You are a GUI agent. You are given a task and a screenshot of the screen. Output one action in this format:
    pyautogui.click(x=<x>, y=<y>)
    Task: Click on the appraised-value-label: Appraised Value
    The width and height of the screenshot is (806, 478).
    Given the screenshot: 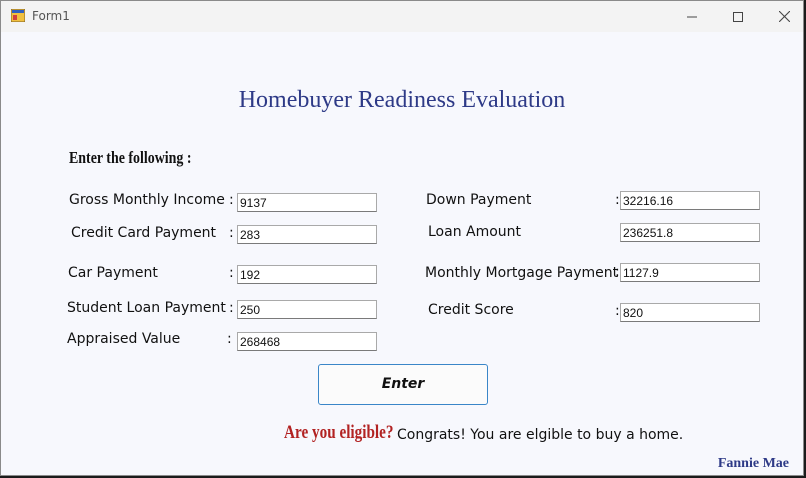 What is the action you would take?
    pyautogui.click(x=124, y=339)
    